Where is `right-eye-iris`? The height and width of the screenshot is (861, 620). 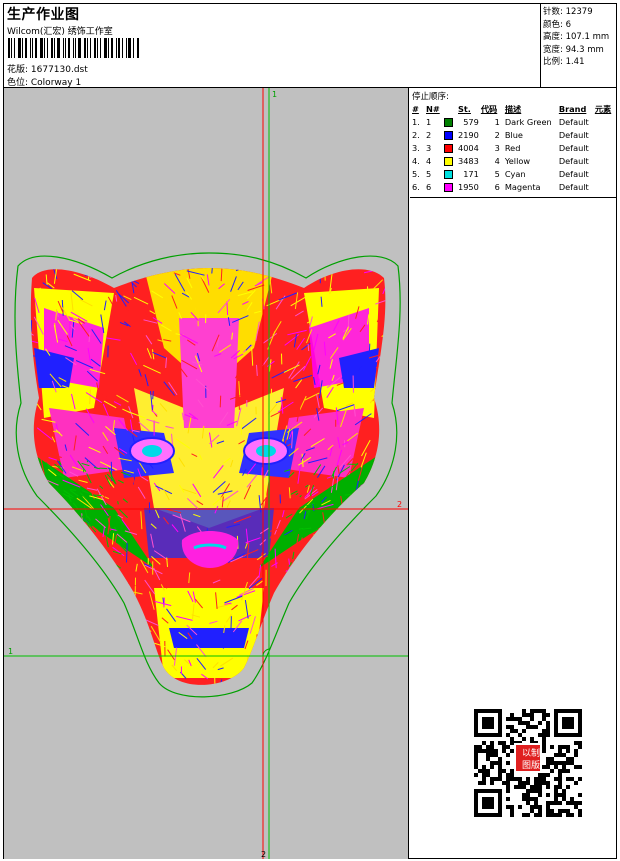
right-eye-iris is located at coordinates (266, 451).